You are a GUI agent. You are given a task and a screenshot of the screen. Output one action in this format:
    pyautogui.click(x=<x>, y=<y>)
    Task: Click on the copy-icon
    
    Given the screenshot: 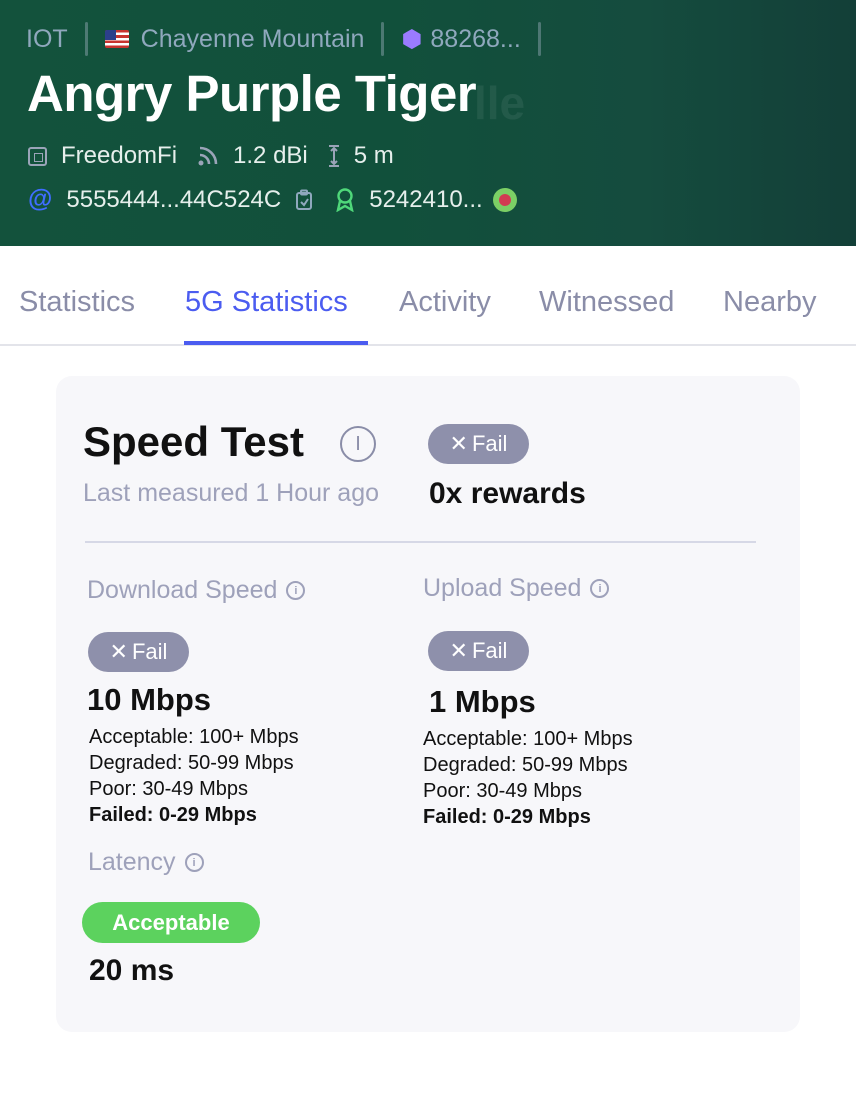 What is the action you would take?
    pyautogui.click(x=305, y=200)
    